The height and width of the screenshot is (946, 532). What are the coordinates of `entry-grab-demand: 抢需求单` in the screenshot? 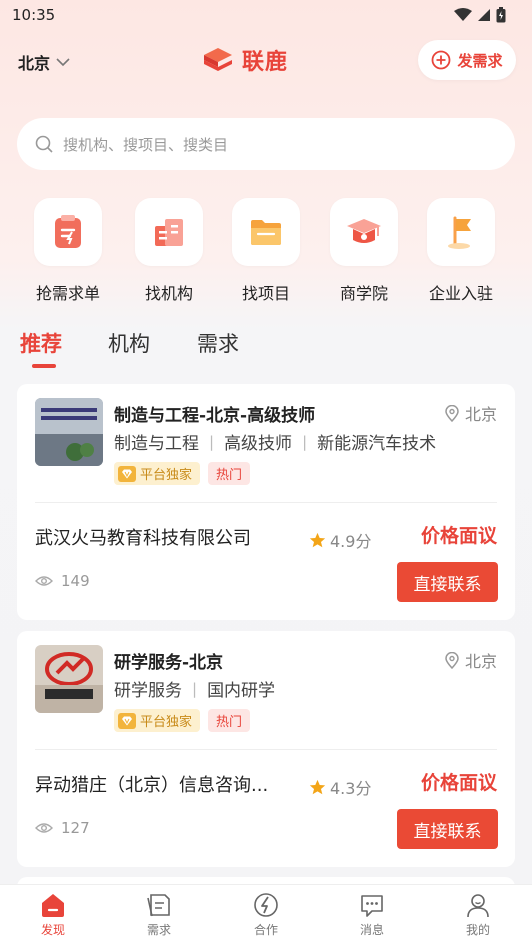 It's located at (68, 251).